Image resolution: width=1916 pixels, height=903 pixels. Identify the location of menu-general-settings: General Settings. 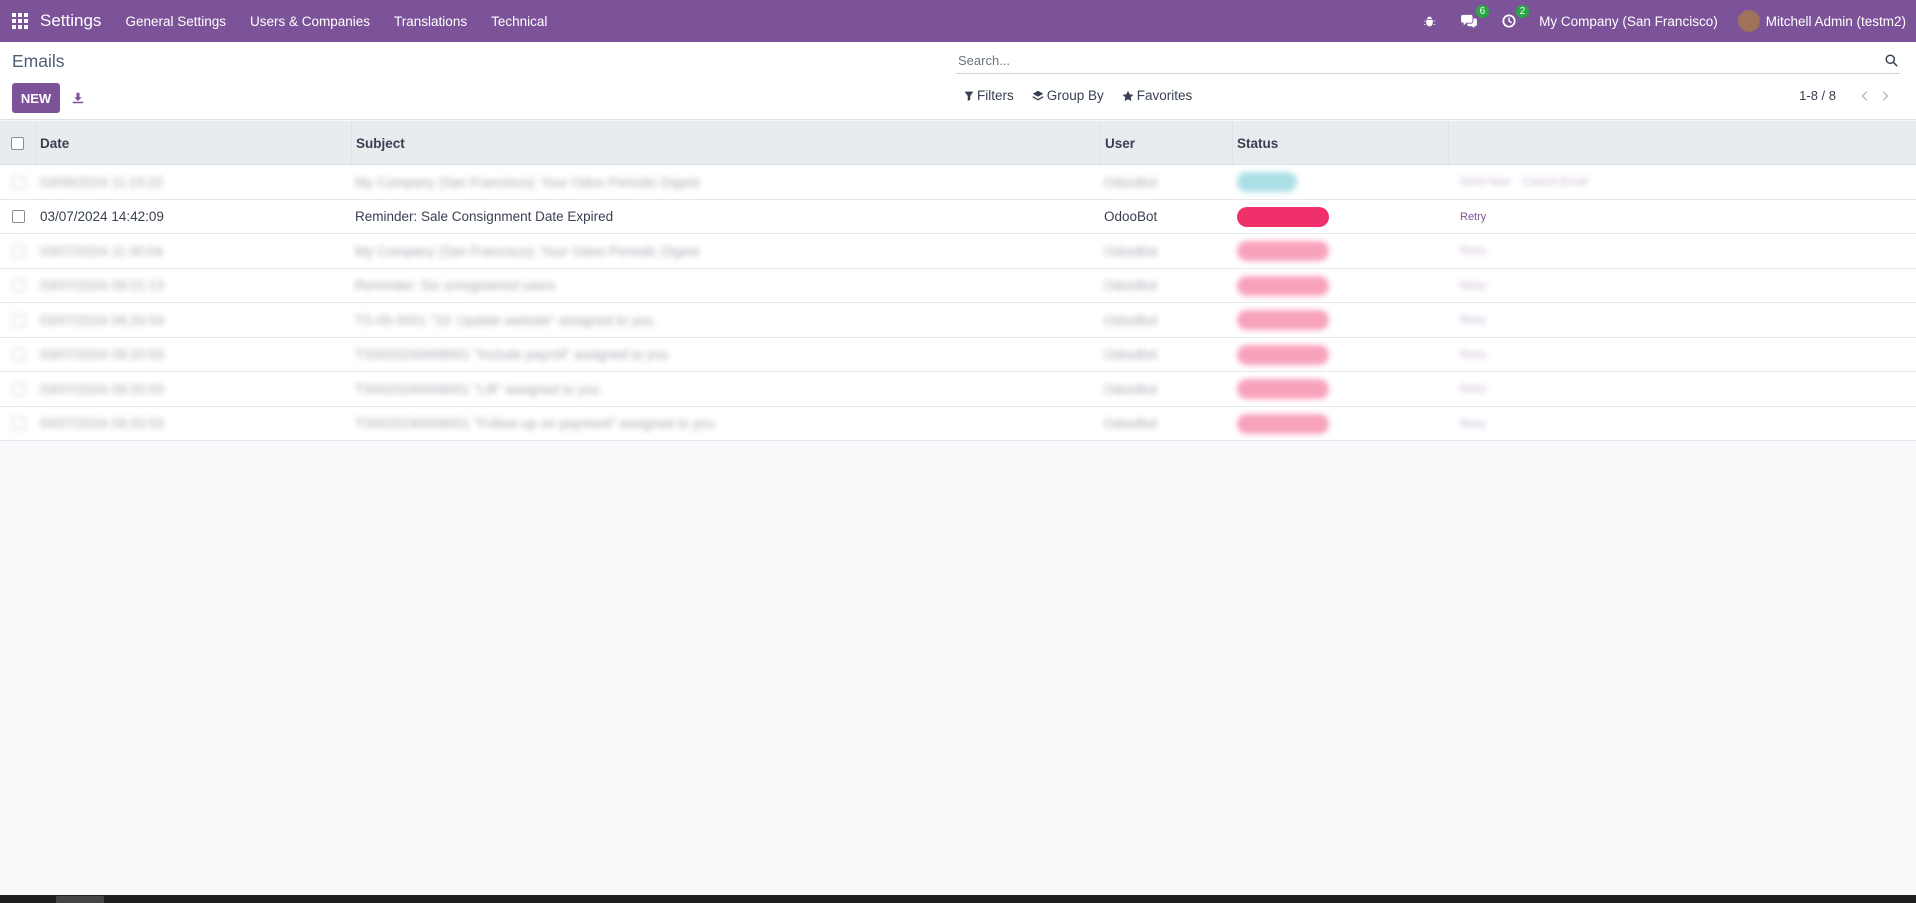
(175, 21).